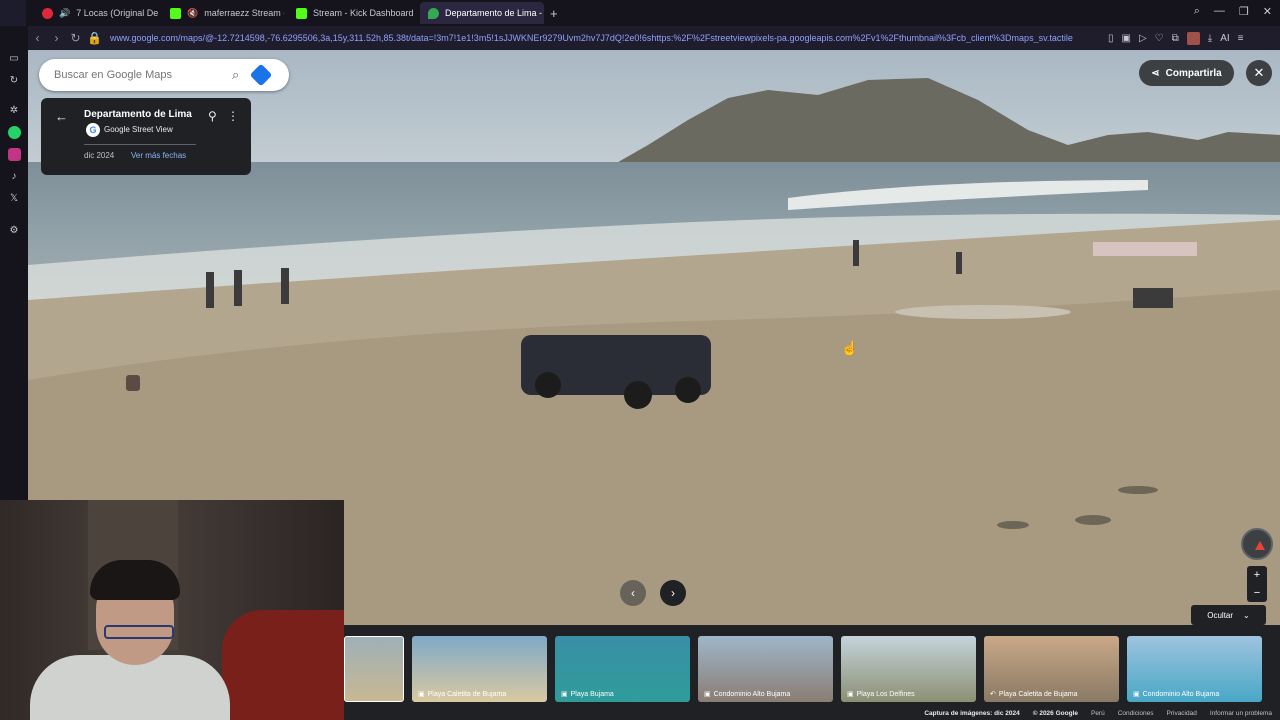 This screenshot has height=720, width=1280. What do you see at coordinates (1257, 593) in the screenshot?
I see `zoom-out-button: −` at bounding box center [1257, 593].